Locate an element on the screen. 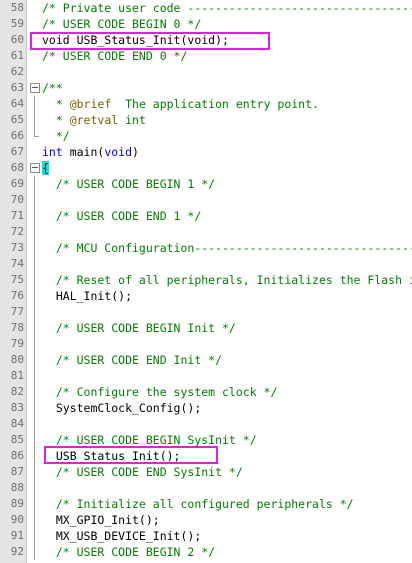 The width and height of the screenshot is (412, 563). line-number: 90 is located at coordinates (17, 519).